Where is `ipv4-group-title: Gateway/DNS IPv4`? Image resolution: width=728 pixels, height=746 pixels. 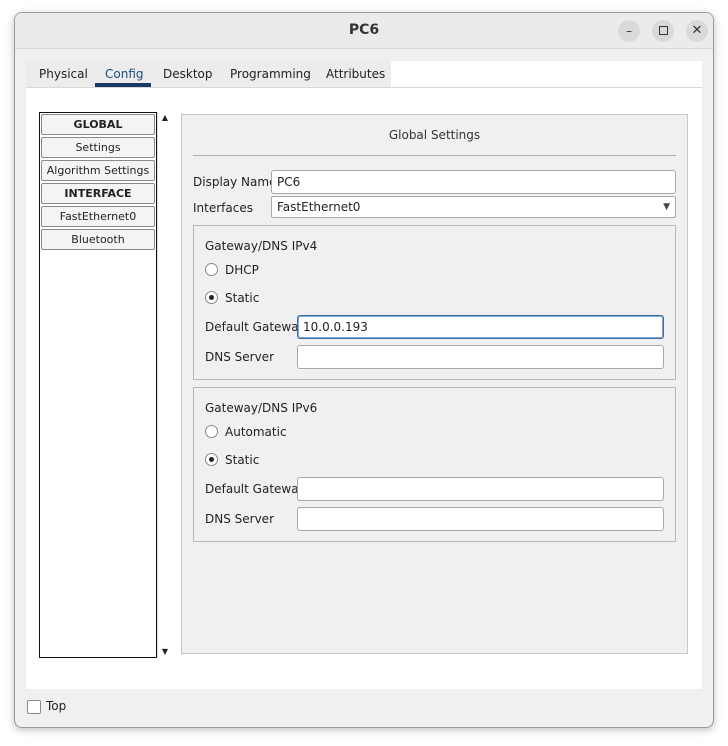 ipv4-group-title: Gateway/DNS IPv4 is located at coordinates (261, 246).